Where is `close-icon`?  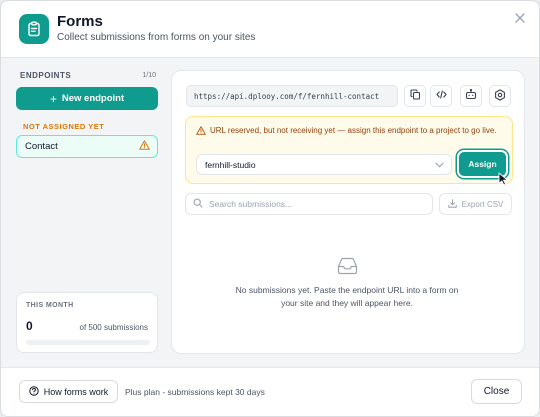
close-icon is located at coordinates (520, 19).